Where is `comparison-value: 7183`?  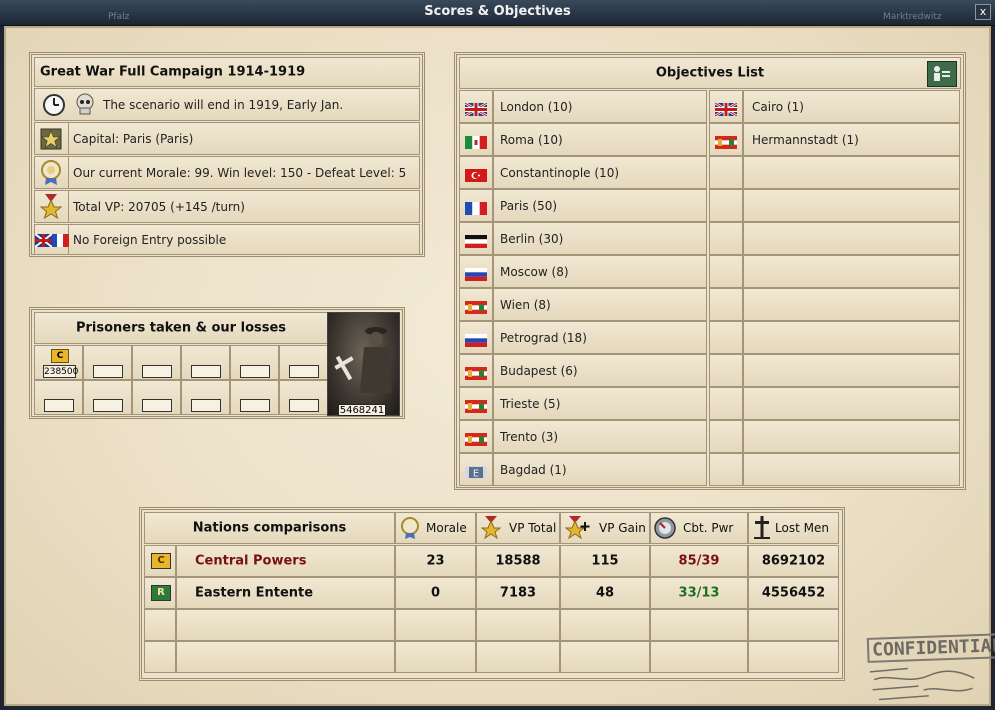 comparison-value: 7183 is located at coordinates (518, 593).